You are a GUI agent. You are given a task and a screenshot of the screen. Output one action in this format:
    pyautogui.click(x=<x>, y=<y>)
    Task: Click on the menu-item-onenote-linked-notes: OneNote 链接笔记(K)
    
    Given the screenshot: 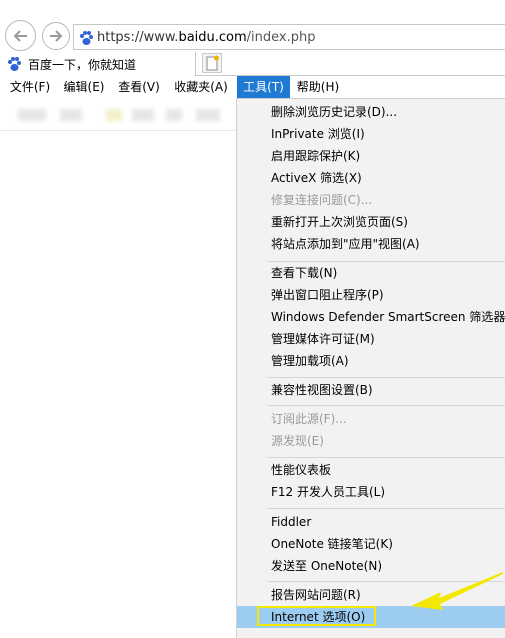 What is the action you would take?
    pyautogui.click(x=371, y=544)
    